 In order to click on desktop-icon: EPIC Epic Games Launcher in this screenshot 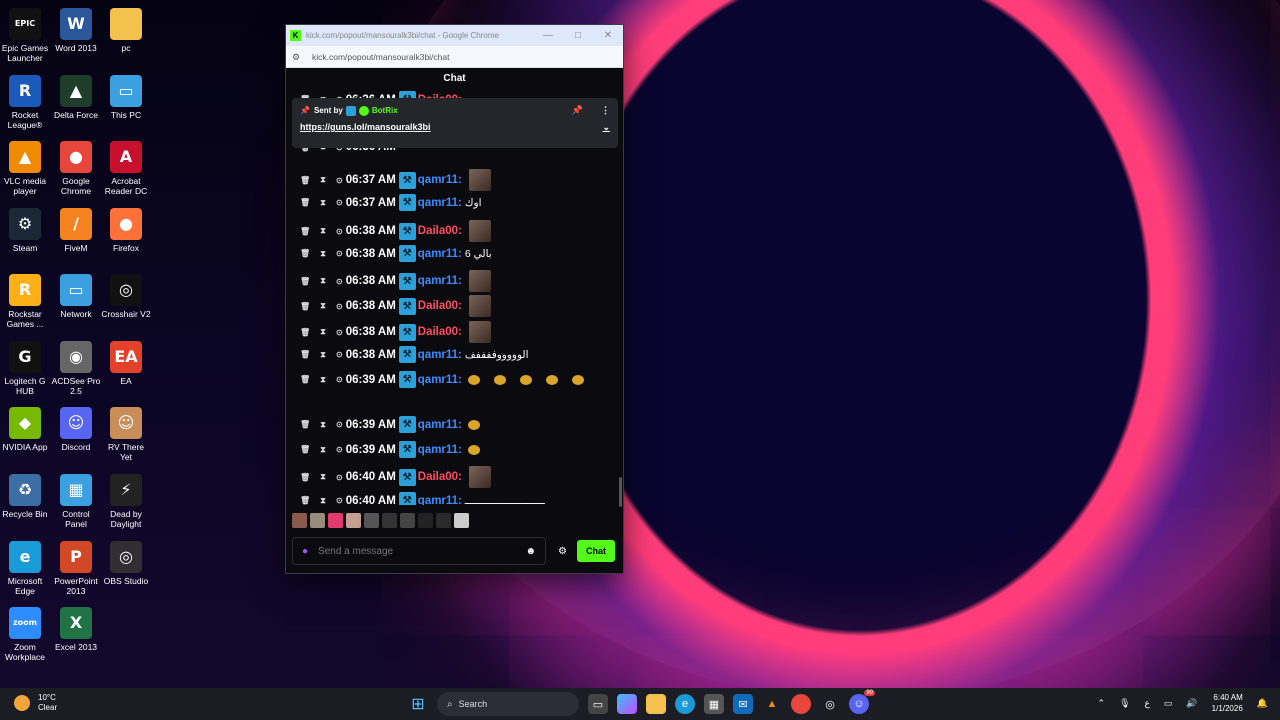, I will do `click(25, 35)`.